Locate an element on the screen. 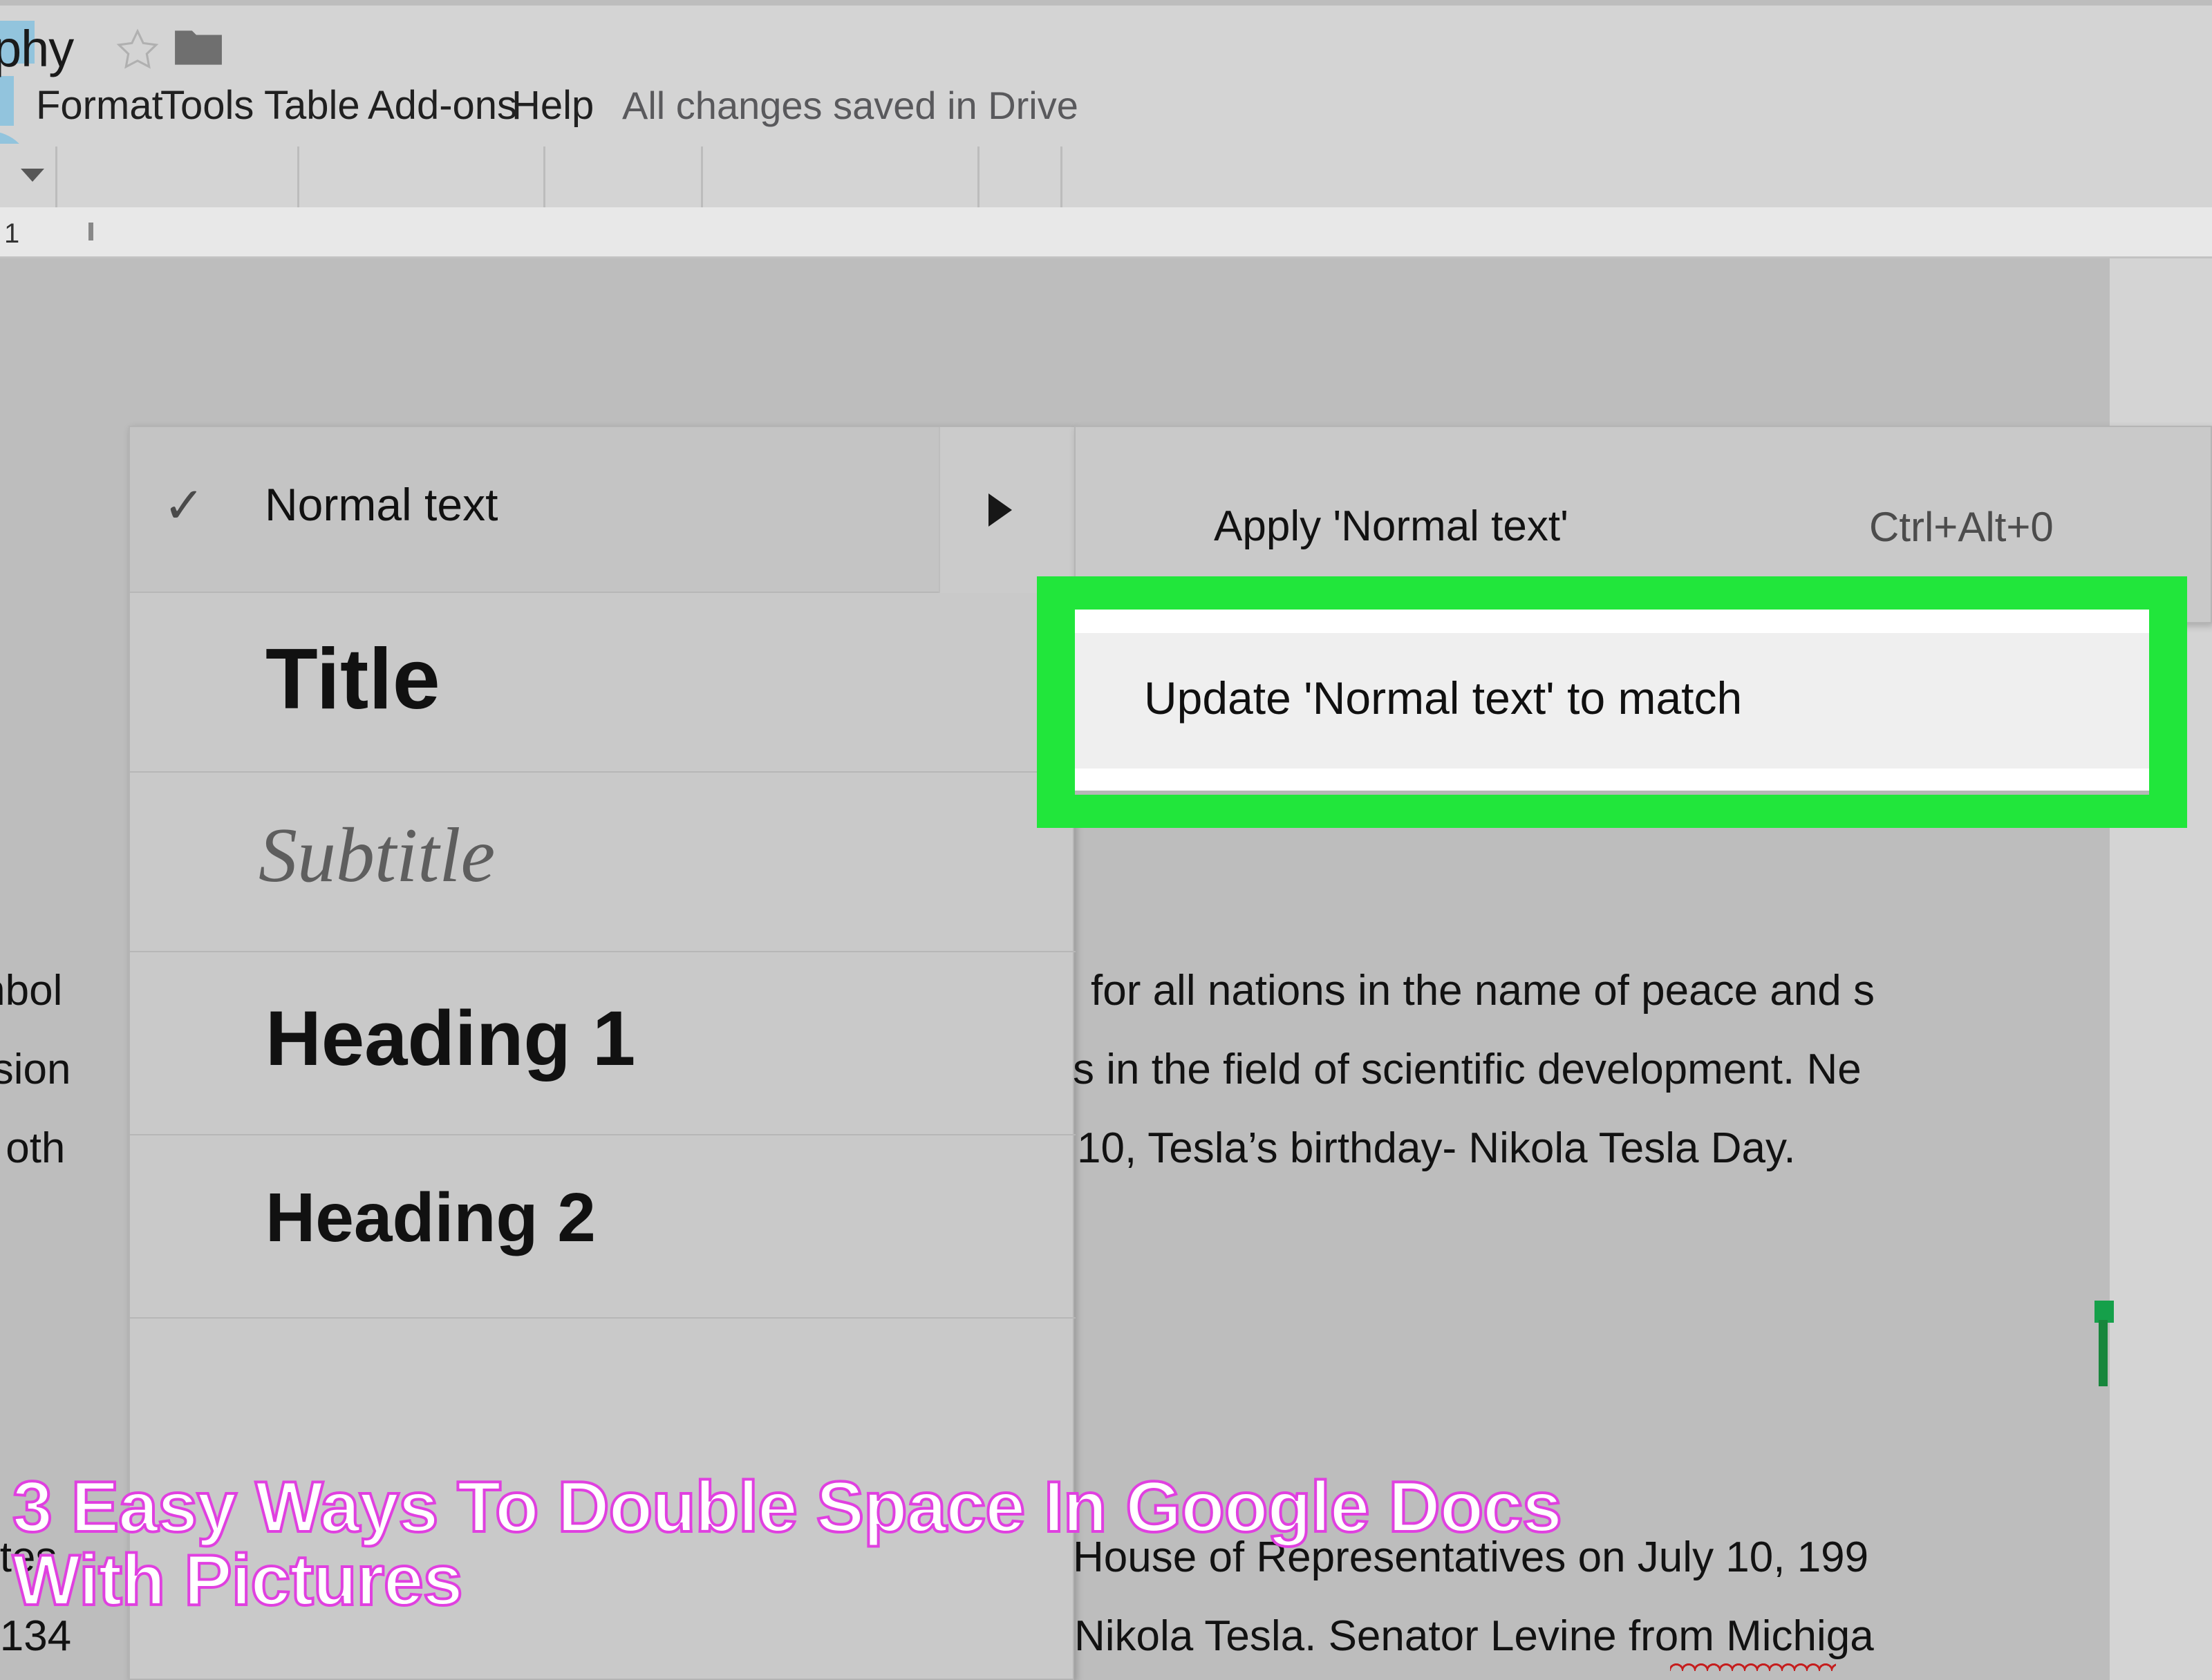 This screenshot has width=2212, height=1680. menu-item-label: Heading 1 is located at coordinates (450, 1038).